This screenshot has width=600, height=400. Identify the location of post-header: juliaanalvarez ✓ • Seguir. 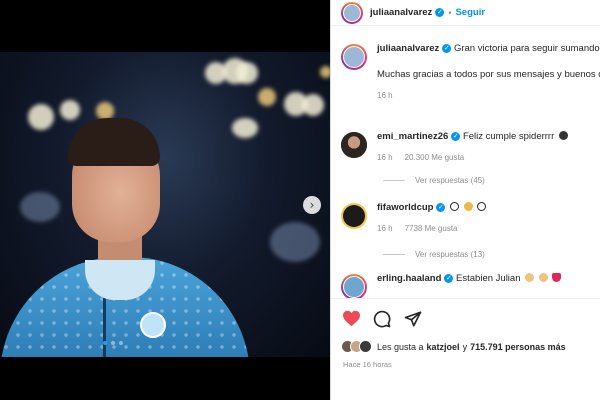
(465, 13).